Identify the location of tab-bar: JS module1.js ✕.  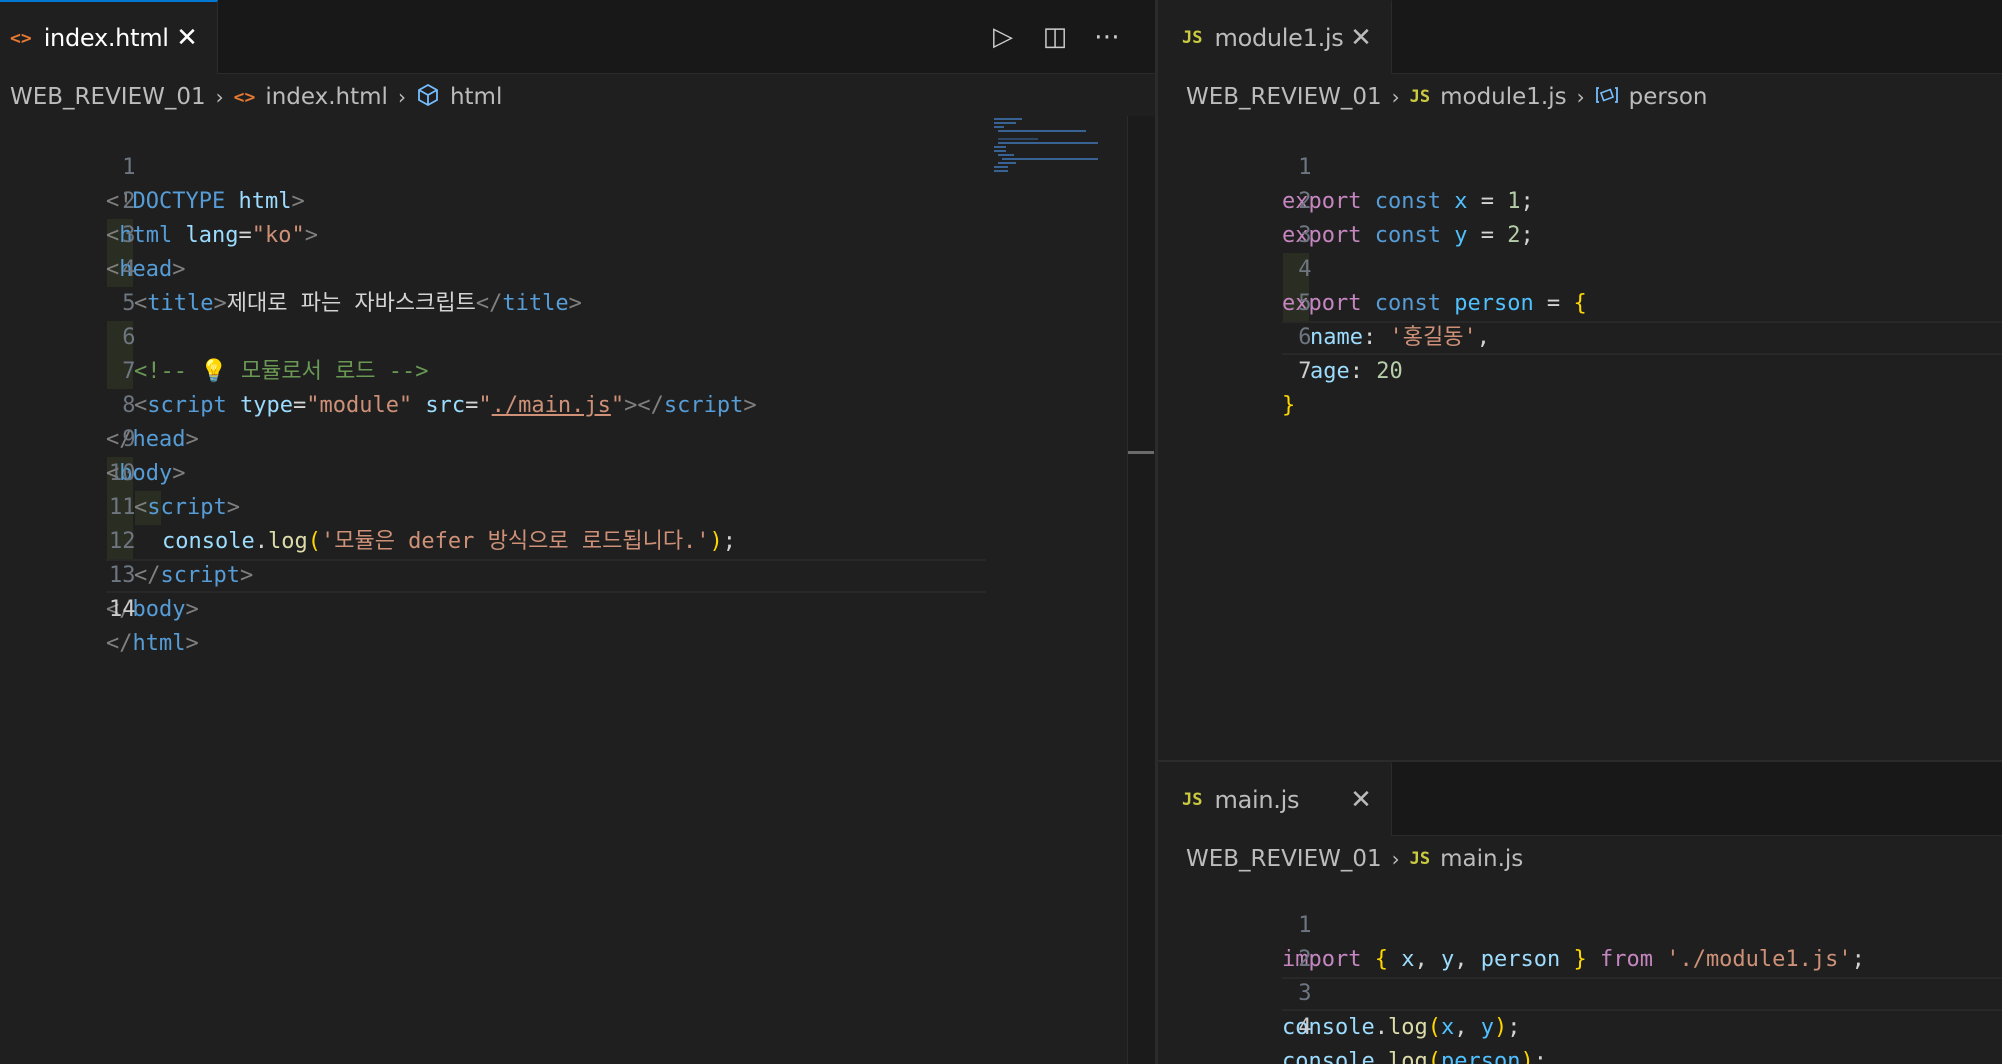
(1580, 37).